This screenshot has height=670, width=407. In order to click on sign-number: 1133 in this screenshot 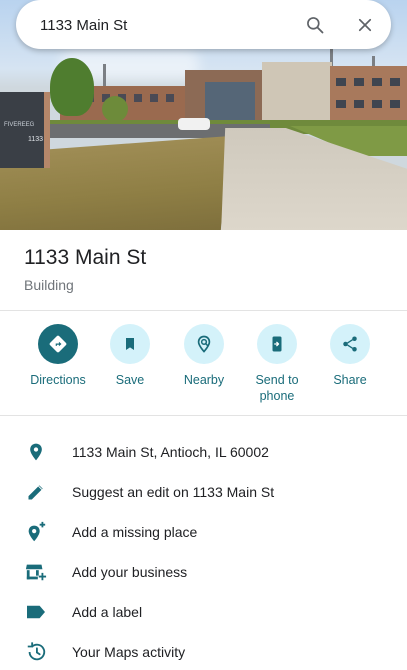, I will do `click(36, 139)`.